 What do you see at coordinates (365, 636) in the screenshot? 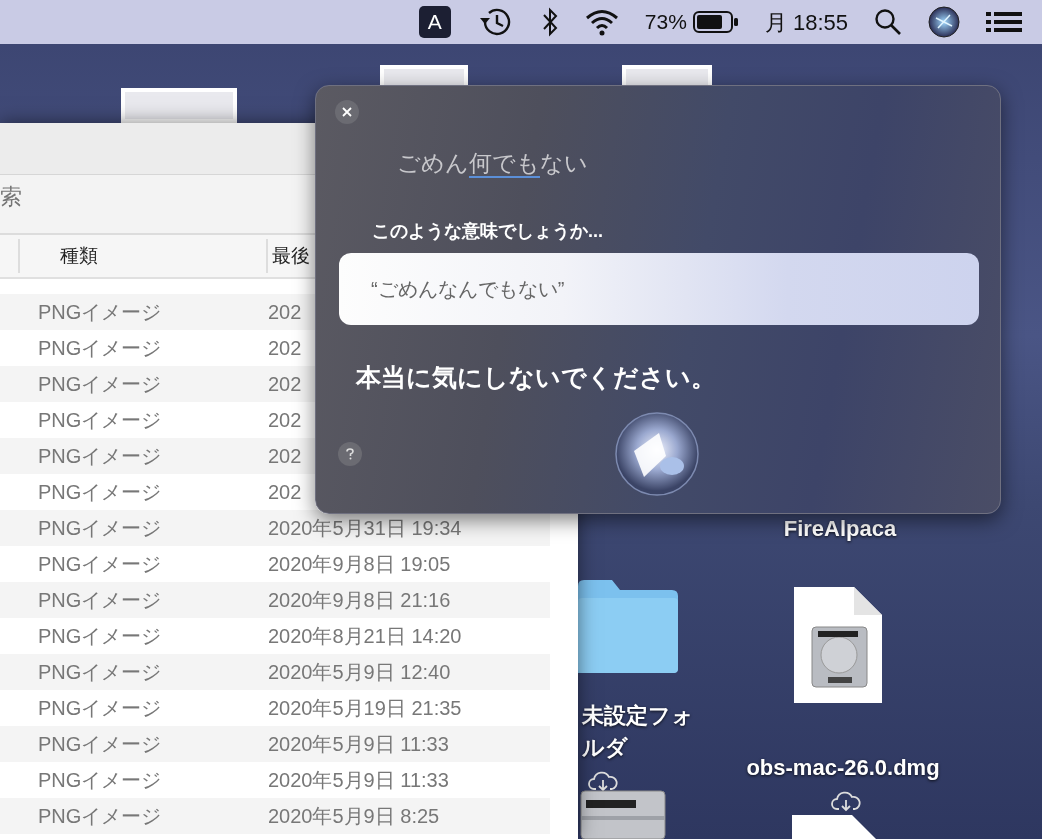
I see `table-cell-text: 2020年8月21日 14:20` at bounding box center [365, 636].